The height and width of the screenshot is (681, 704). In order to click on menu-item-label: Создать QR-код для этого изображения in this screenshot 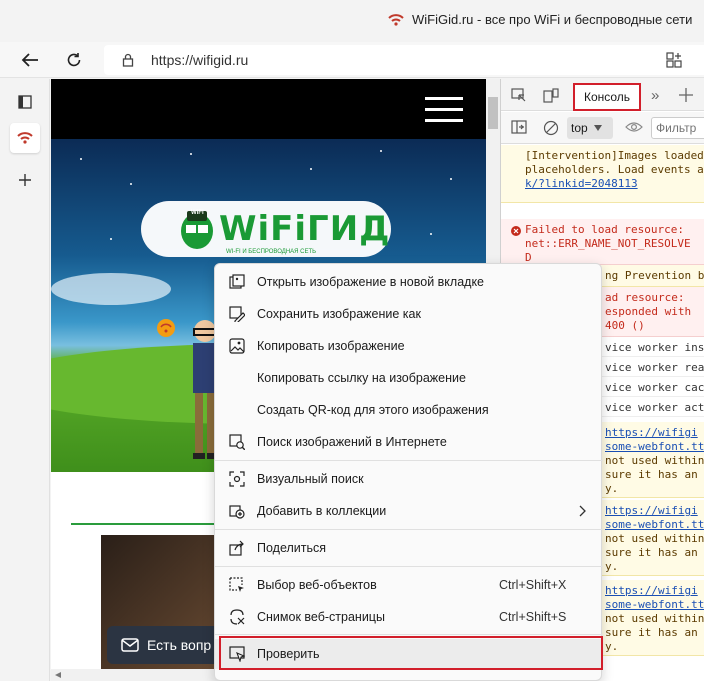, I will do `click(373, 410)`.